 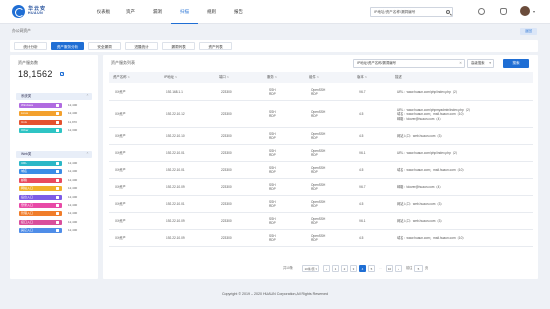 What do you see at coordinates (123, 62) in the screenshot?
I see `list-title: 资产服务列表` at bounding box center [123, 62].